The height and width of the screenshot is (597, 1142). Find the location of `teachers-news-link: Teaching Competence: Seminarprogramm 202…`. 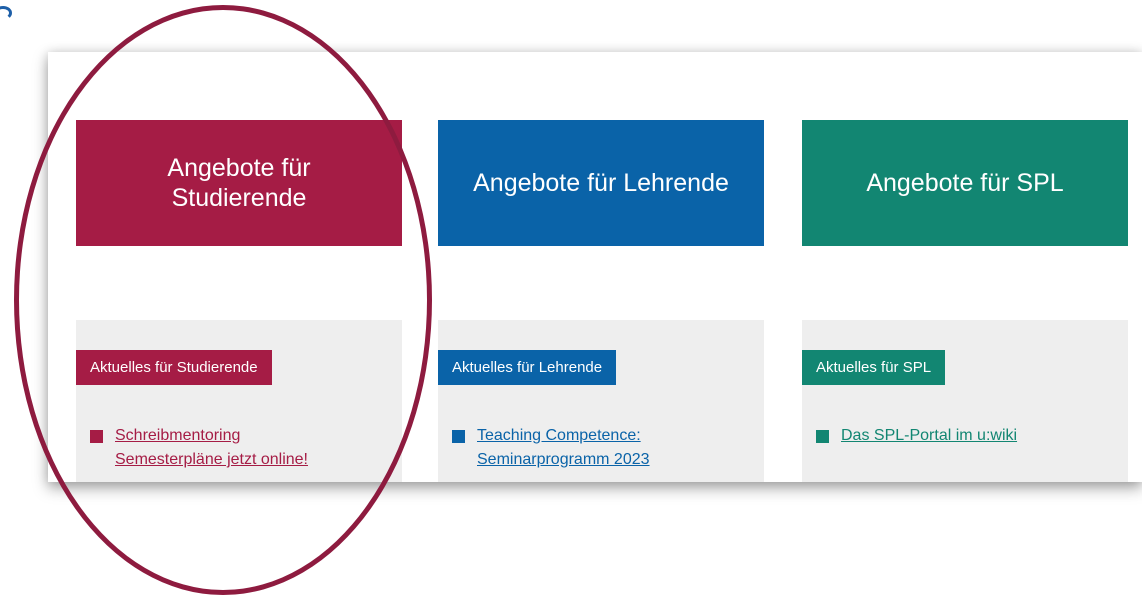

teachers-news-link: Teaching Competence: Seminarprogramm 202… is located at coordinates (563, 448).